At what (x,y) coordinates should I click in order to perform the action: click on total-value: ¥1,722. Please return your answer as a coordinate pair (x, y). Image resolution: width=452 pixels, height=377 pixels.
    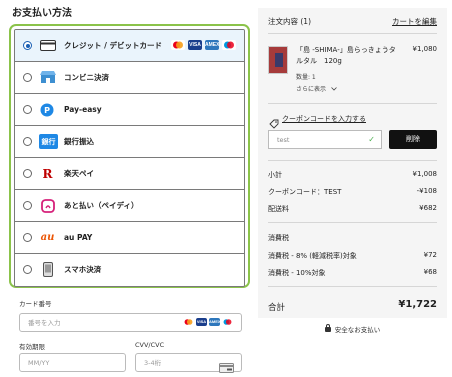
    Looking at the image, I should click on (417, 304).